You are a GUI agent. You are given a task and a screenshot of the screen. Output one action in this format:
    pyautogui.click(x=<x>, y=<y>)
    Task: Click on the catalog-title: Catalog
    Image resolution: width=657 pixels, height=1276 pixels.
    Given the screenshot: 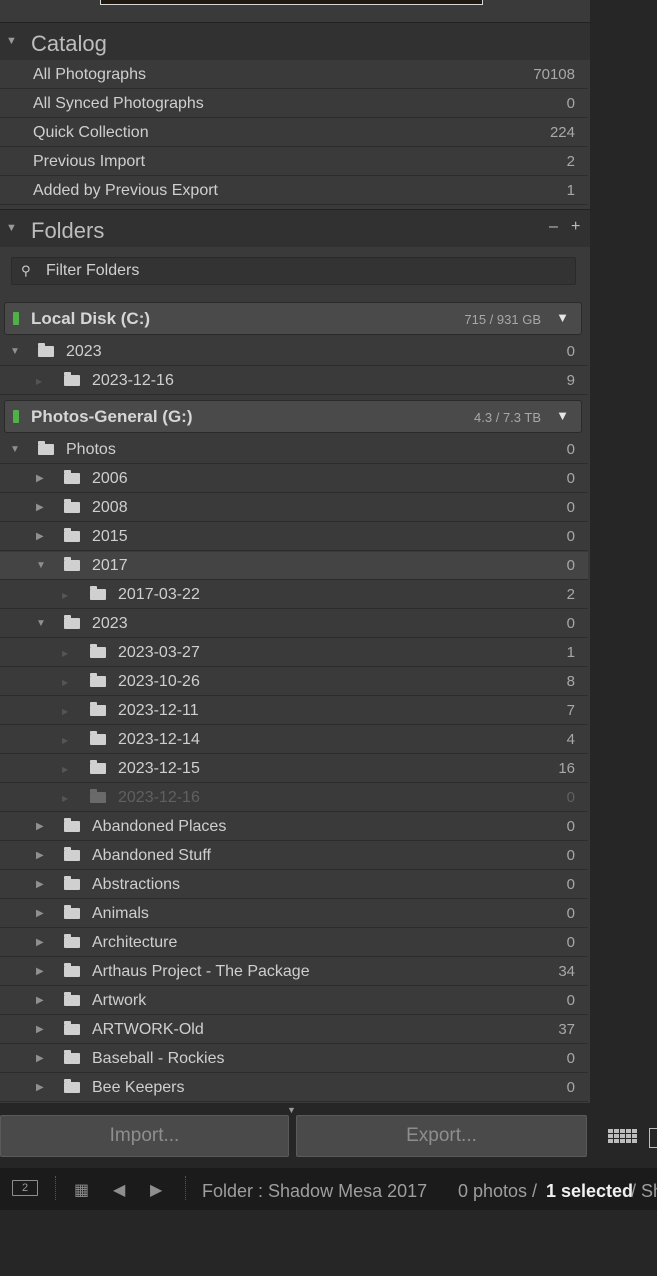 What is the action you would take?
    pyautogui.click(x=69, y=43)
    